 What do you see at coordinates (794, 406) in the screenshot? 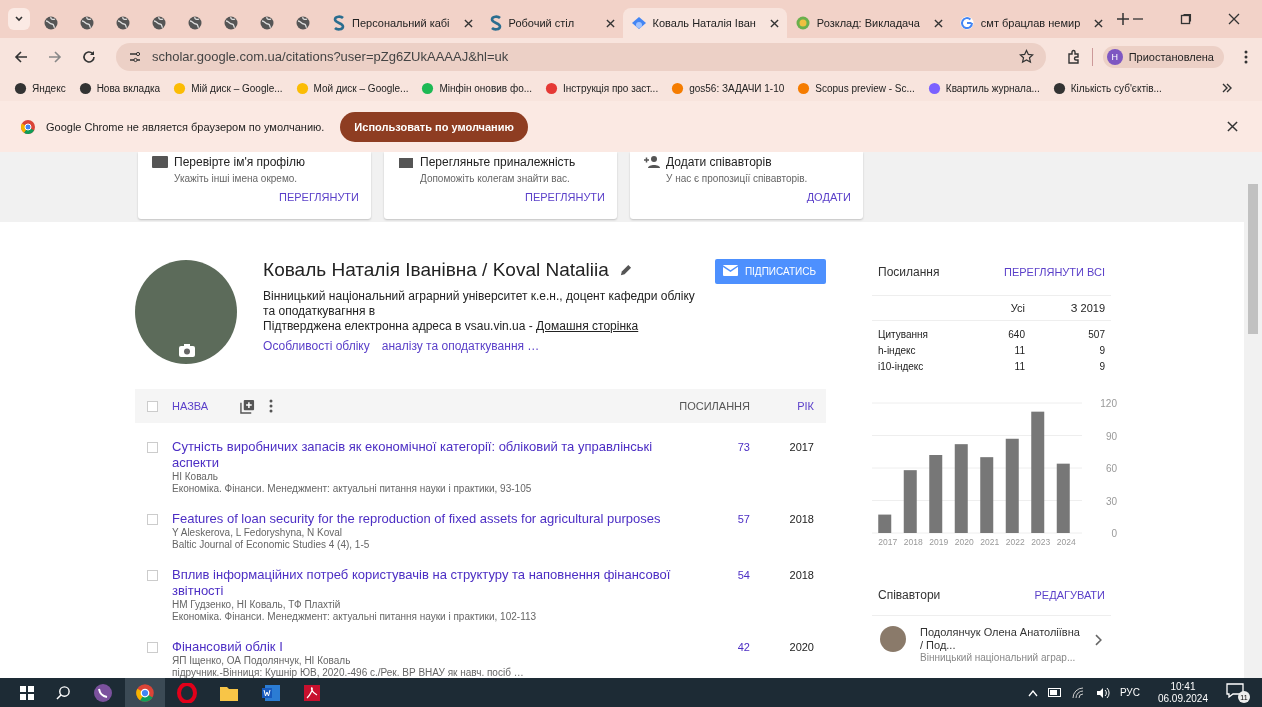
I see `column-header: РІК` at bounding box center [794, 406].